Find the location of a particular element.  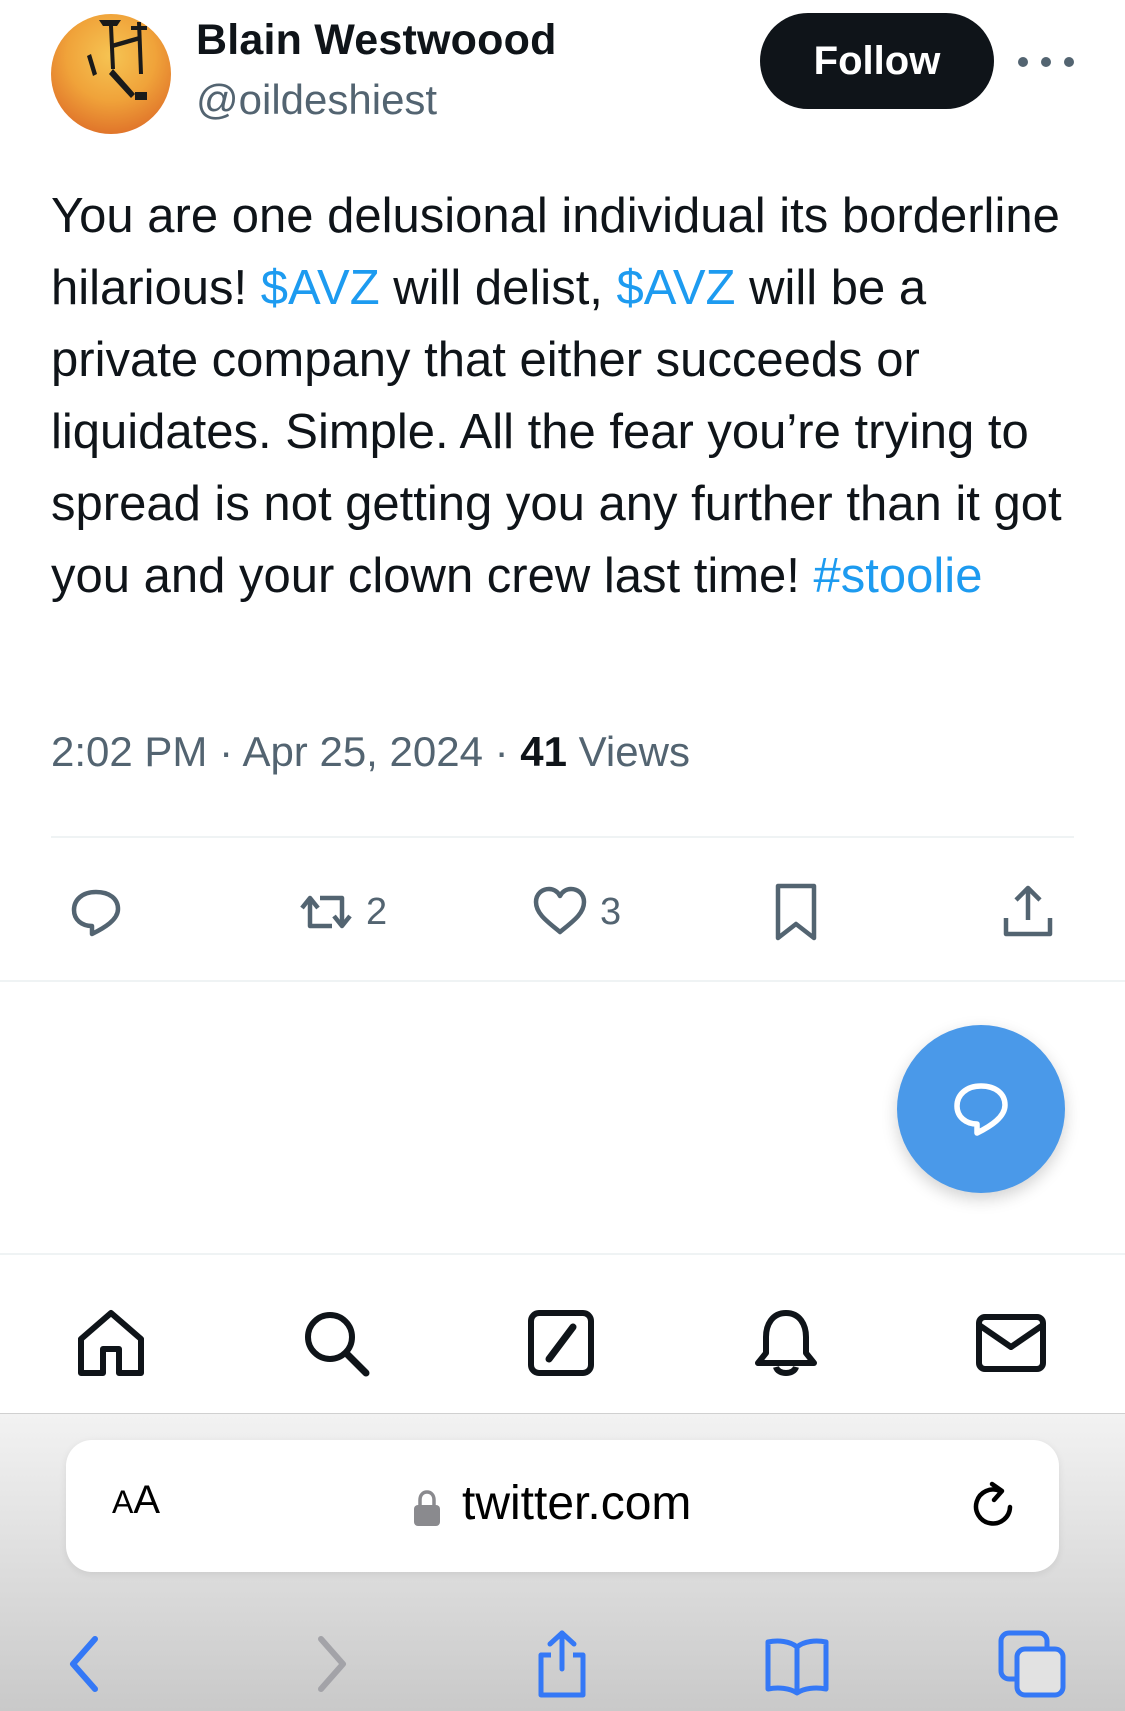

share-sheet-button is located at coordinates (562, 1664).